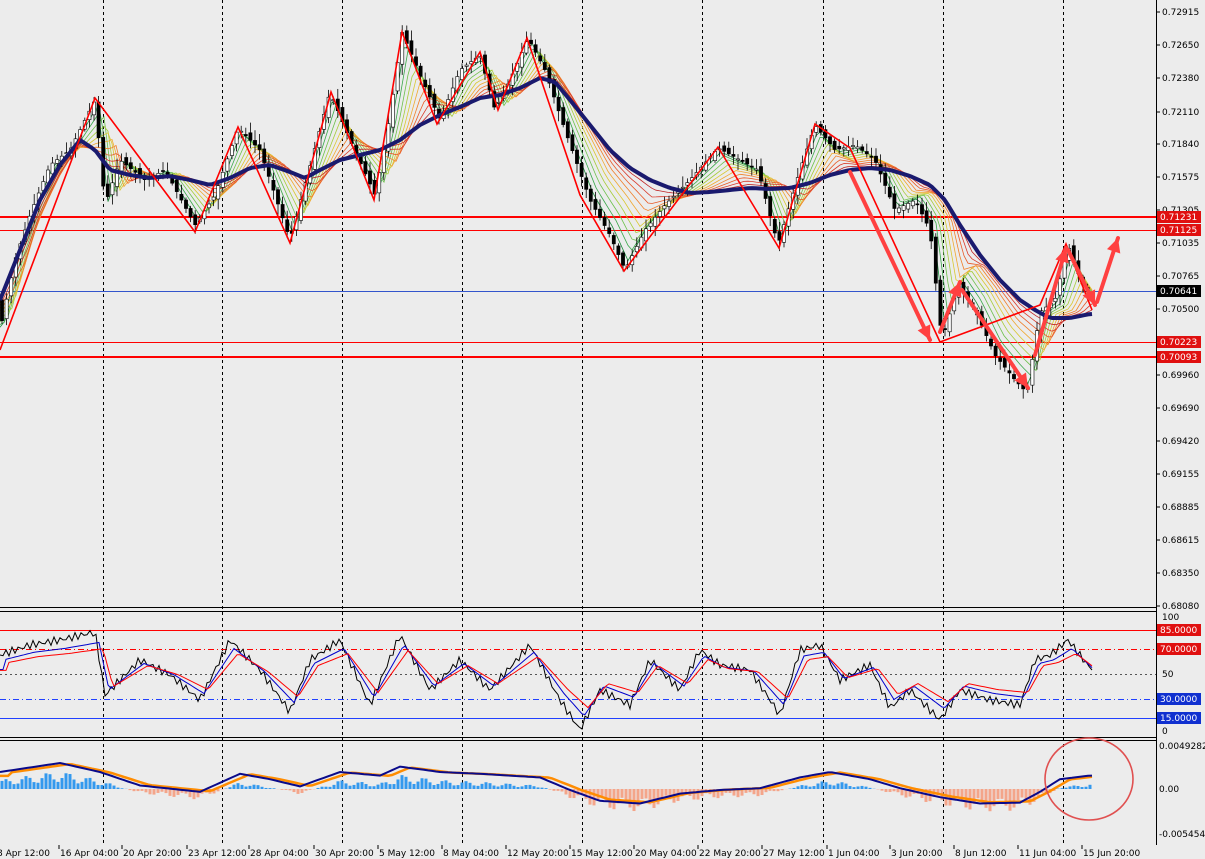  What do you see at coordinates (1182, 791) in the screenshot?
I see `macd-axis: 0.0049282 0.00 -0.005454` at bounding box center [1182, 791].